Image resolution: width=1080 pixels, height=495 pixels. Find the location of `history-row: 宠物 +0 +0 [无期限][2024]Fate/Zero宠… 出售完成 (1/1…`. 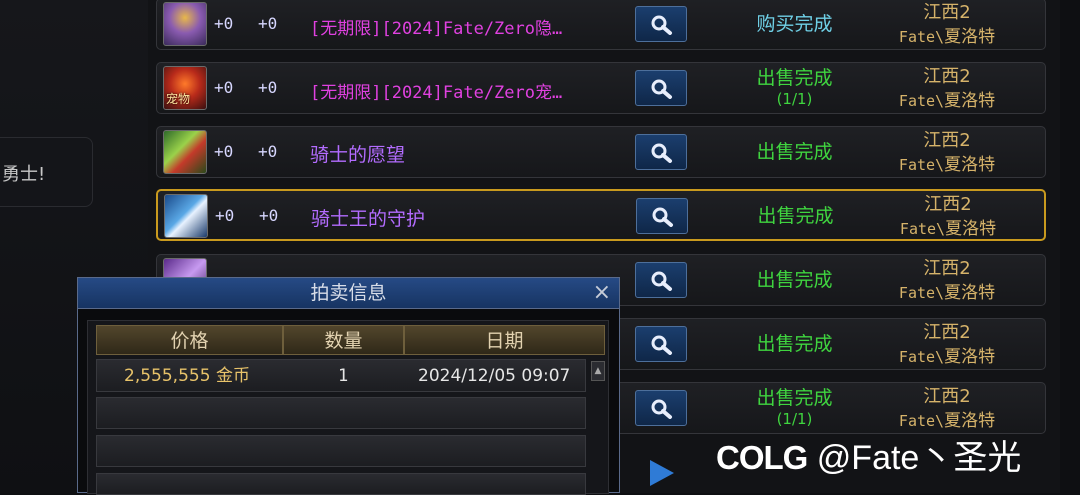

history-row: 宠物 +0 +0 [无期限][2024]Fate/Zero宠… 出售完成 (1/1… is located at coordinates (601, 88).